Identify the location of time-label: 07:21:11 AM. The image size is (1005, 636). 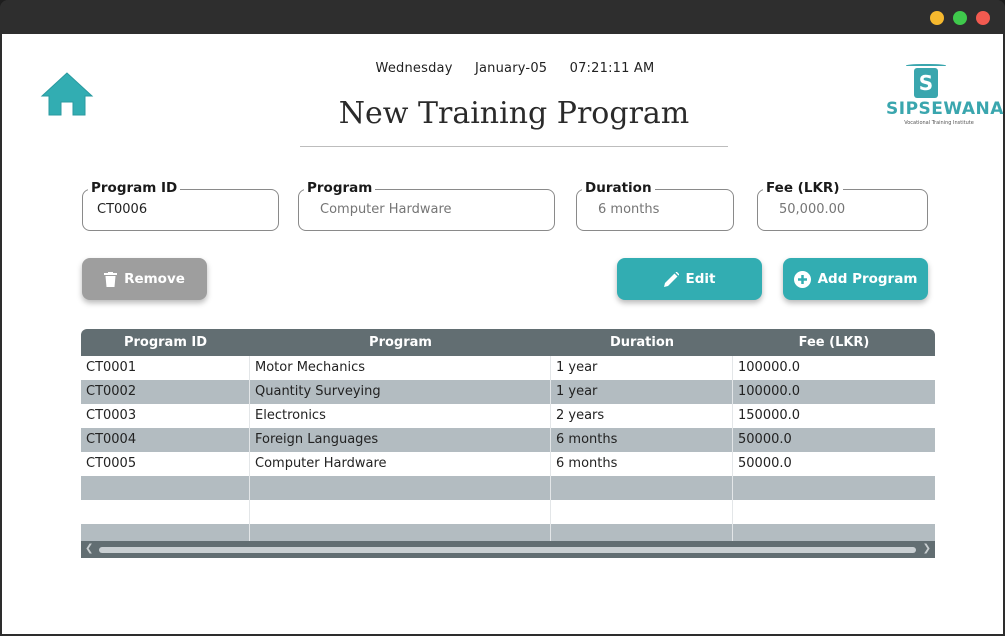
(612, 68).